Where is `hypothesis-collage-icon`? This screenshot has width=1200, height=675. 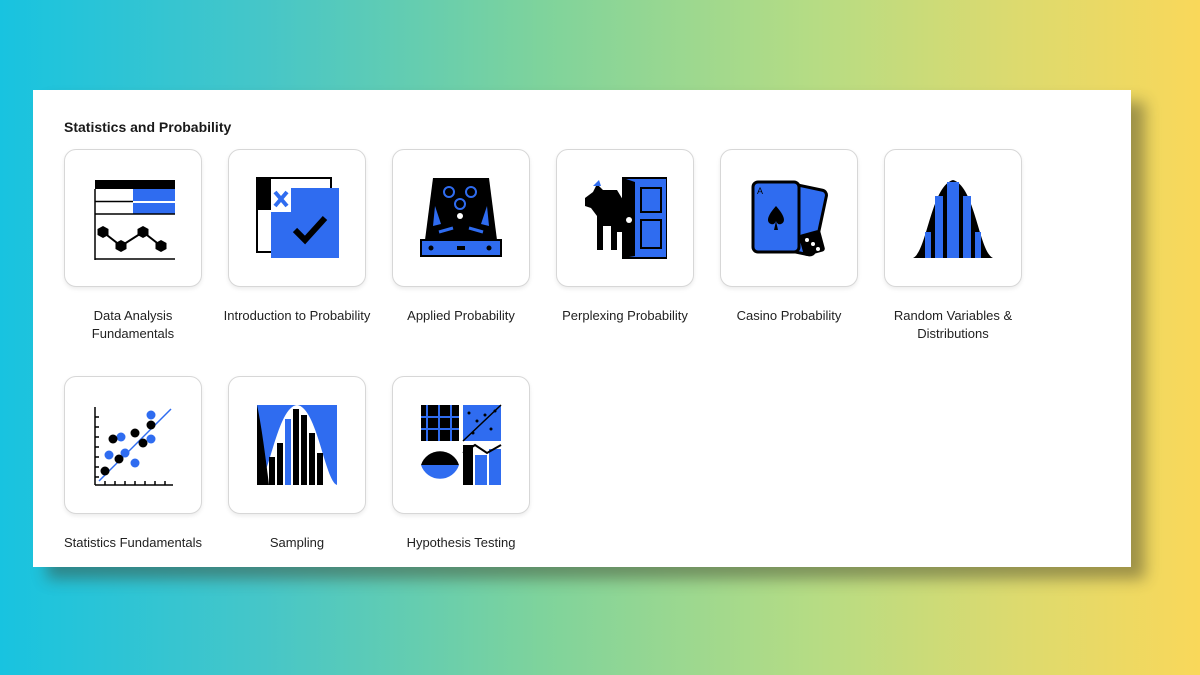
hypothesis-collage-icon is located at coordinates (461, 444).